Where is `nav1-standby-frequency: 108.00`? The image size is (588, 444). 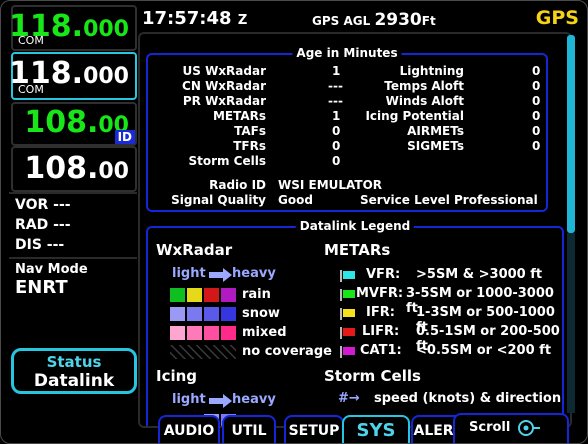
nav1-standby-frequency: 108.00 is located at coordinates (76, 168).